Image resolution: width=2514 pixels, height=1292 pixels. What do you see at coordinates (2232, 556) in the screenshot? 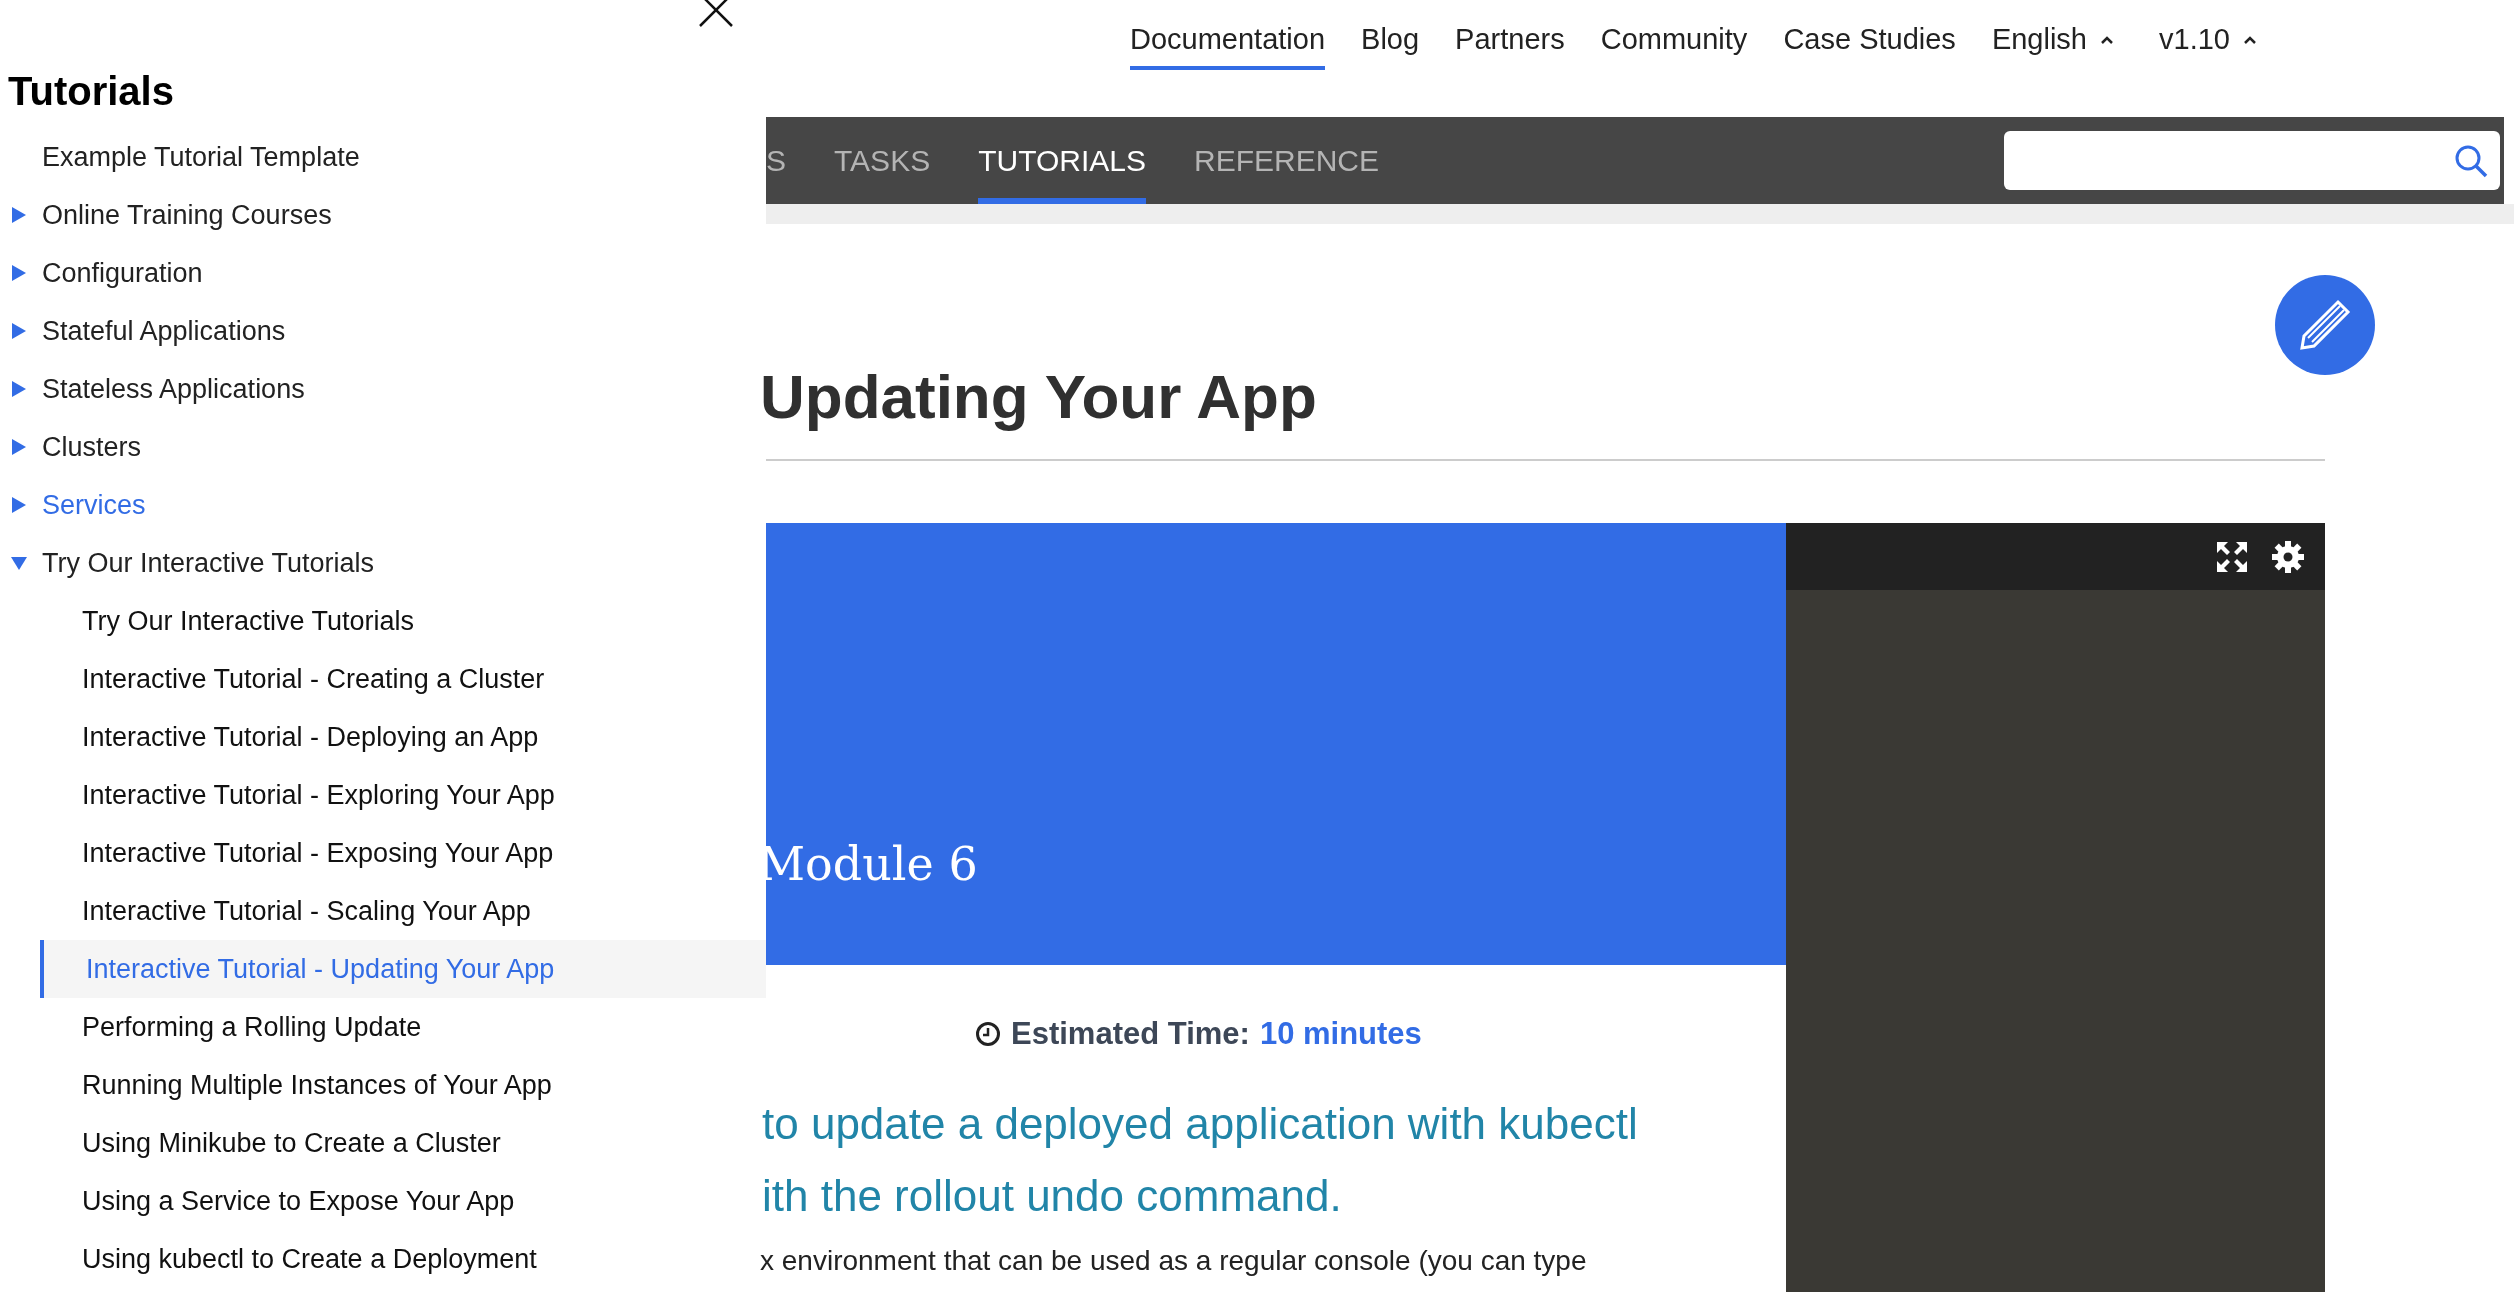
I see `fullscreen-icon` at bounding box center [2232, 556].